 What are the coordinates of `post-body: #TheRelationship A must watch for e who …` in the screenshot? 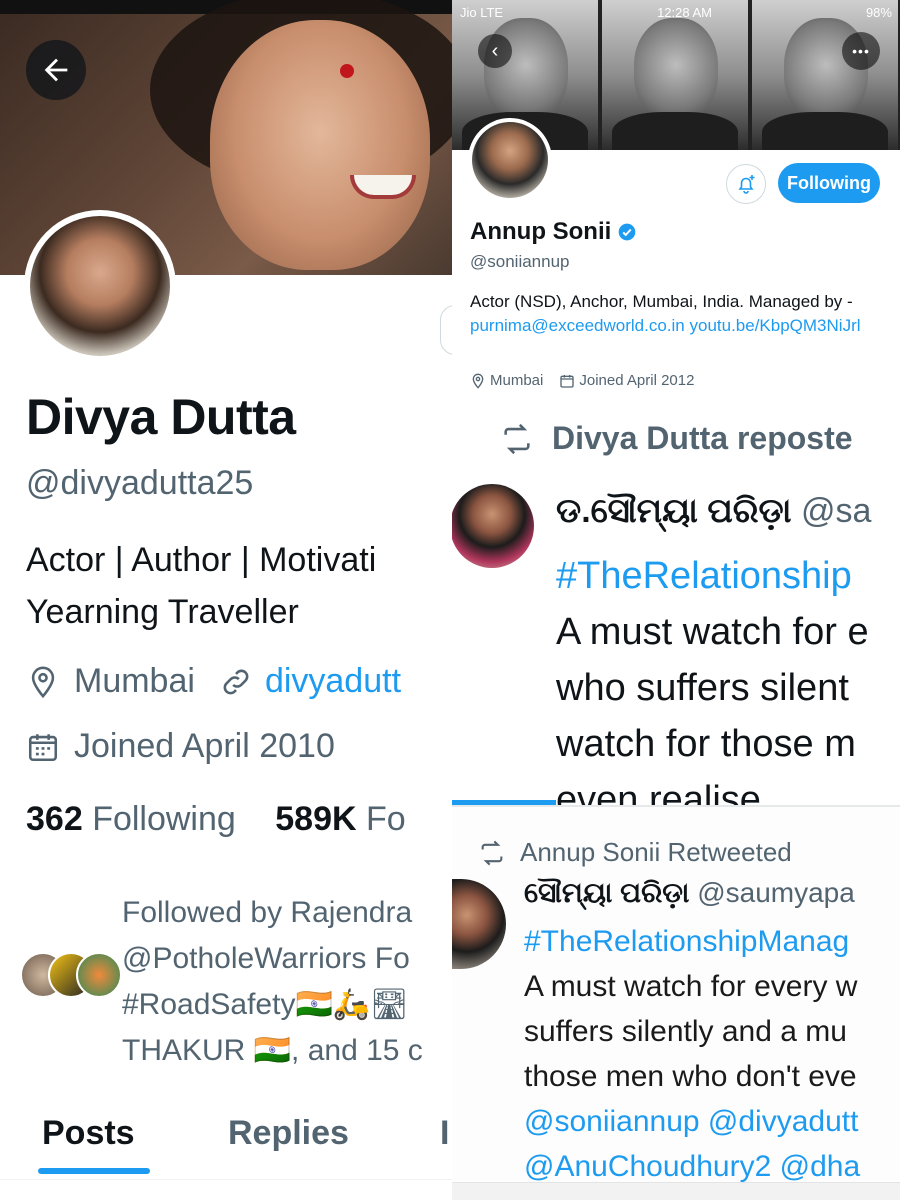 It's located at (712, 676).